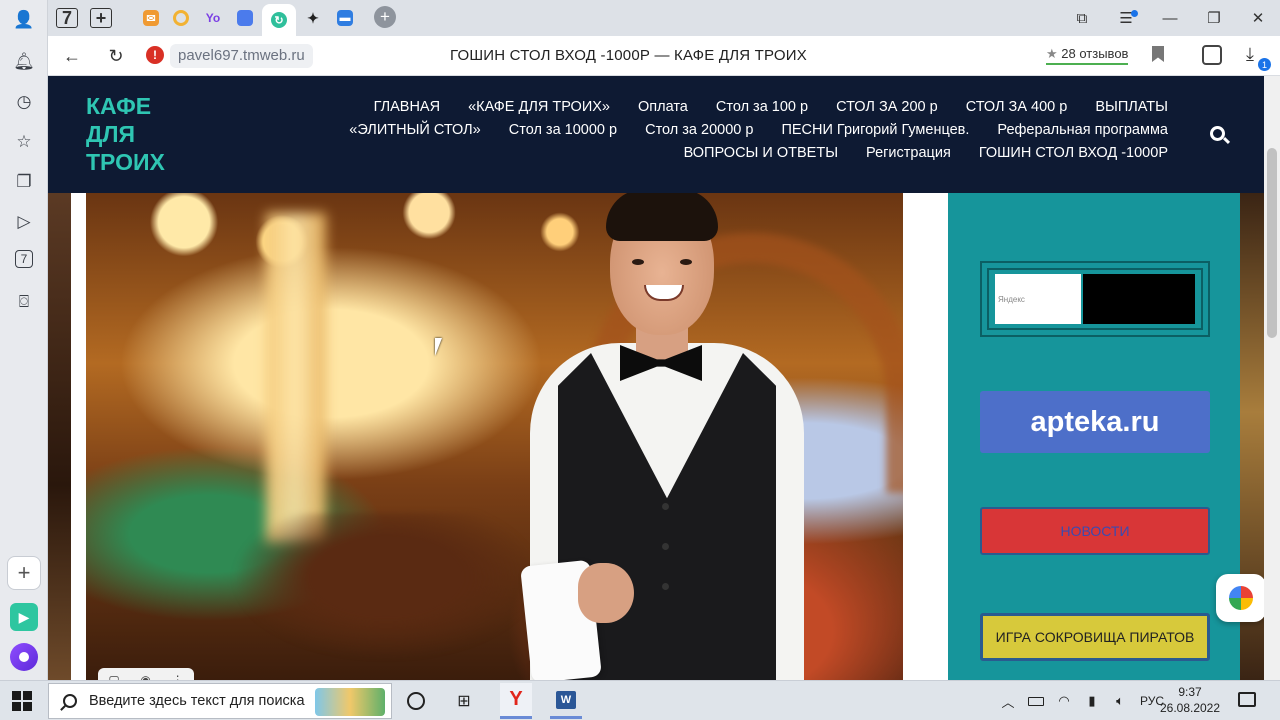 This screenshot has height=720, width=1280. Describe the element at coordinates (116, 56) in the screenshot. I see `reload-button: ↻` at that location.